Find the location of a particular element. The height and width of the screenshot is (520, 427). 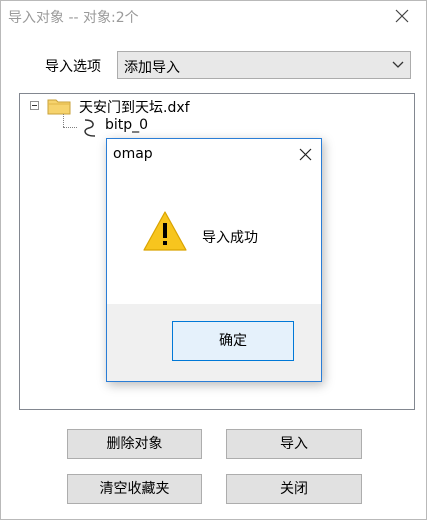

dialog-title: omap is located at coordinates (133, 154).